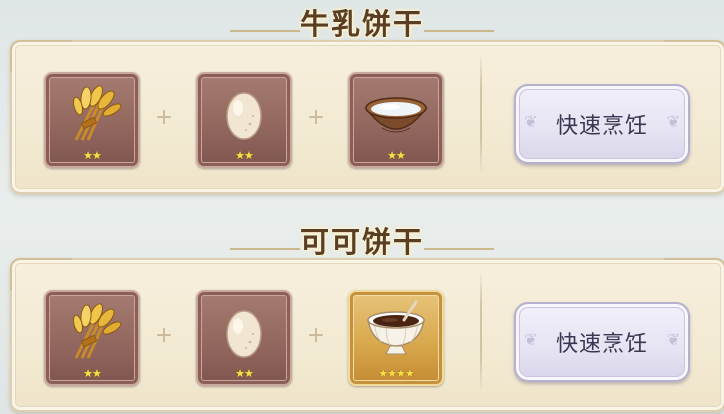 This screenshot has width=724, height=414. I want to click on chocolate-sauce-icon, so click(396, 327).